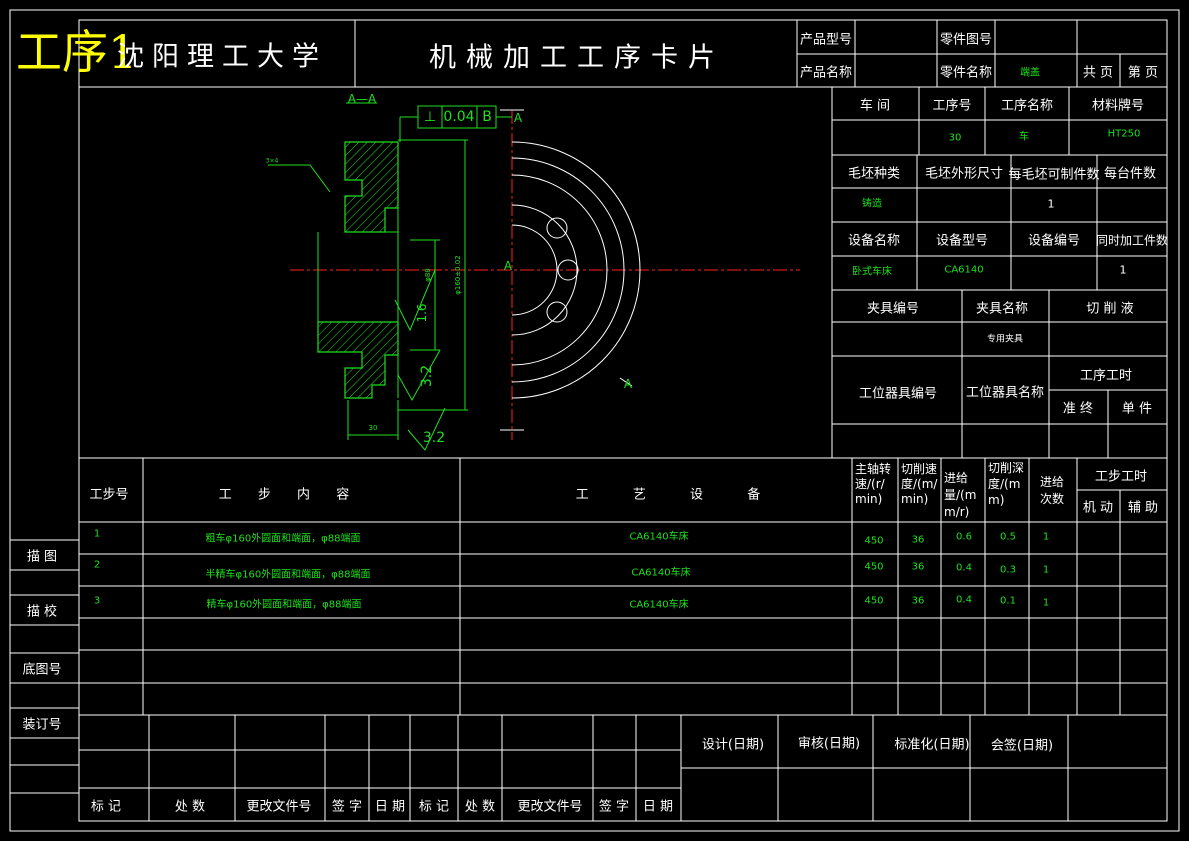  I want to click on sidebar-trace: 描 图, so click(42, 557).